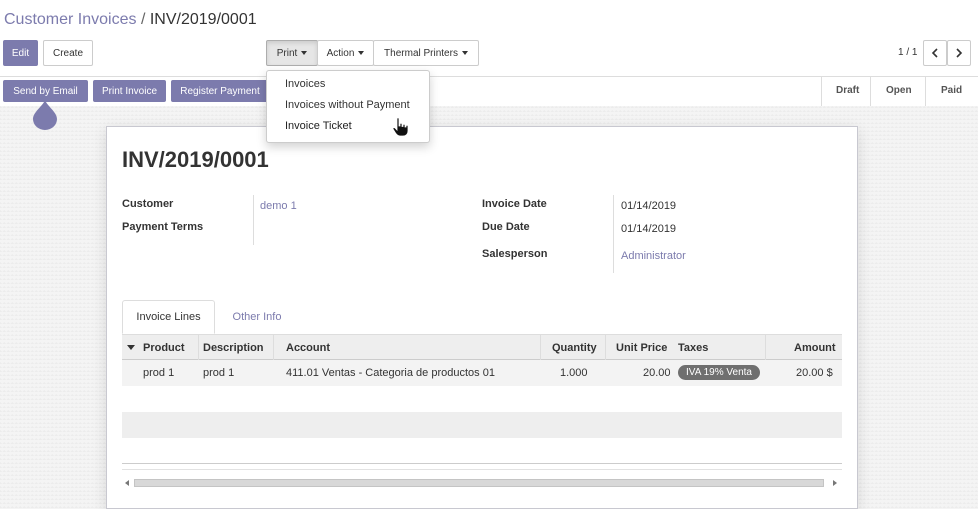  I want to click on column-description: Description, so click(233, 348).